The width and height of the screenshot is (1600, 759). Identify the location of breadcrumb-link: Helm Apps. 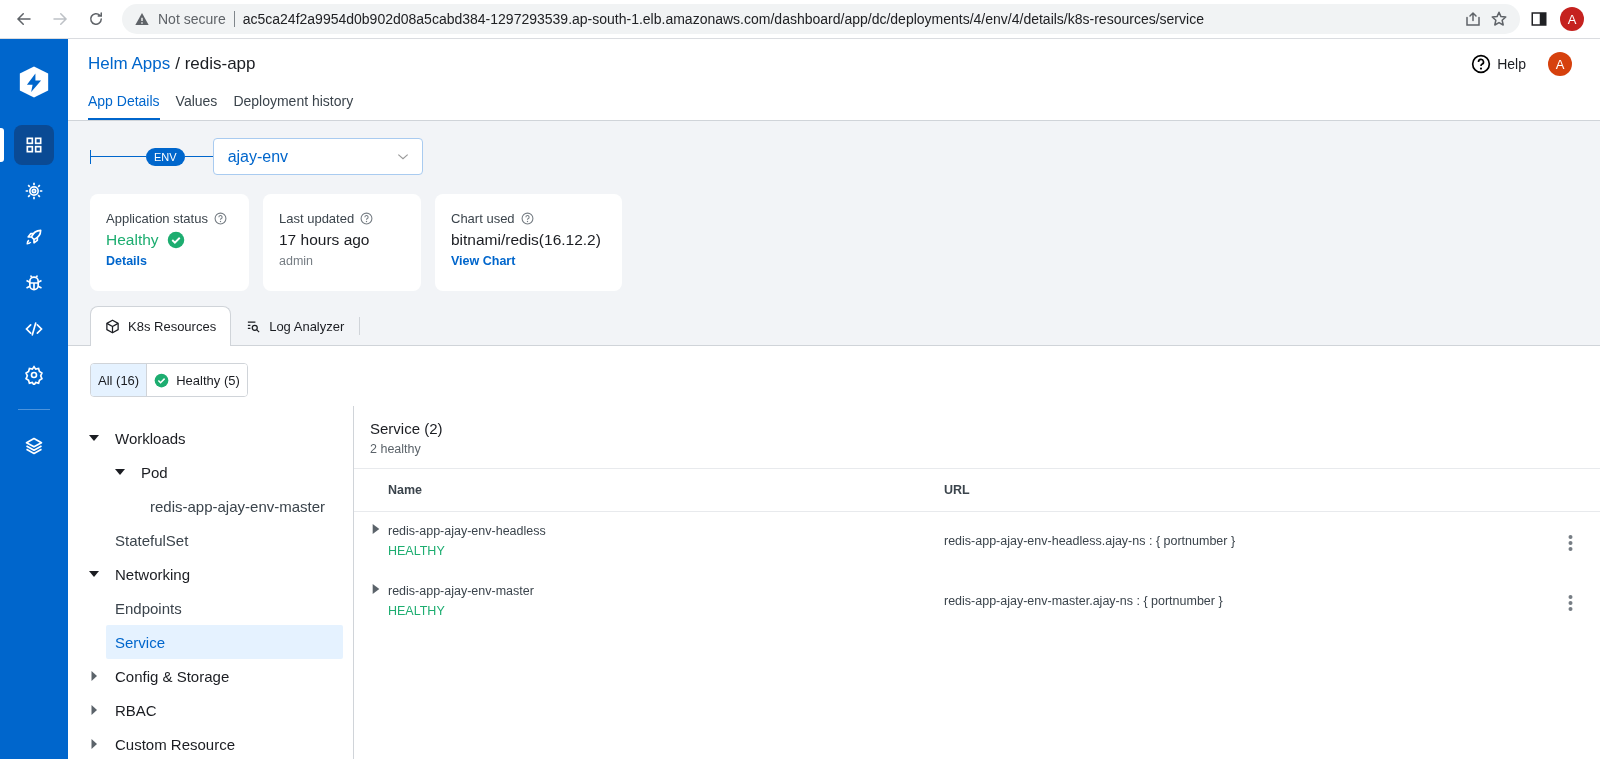
(129, 64).